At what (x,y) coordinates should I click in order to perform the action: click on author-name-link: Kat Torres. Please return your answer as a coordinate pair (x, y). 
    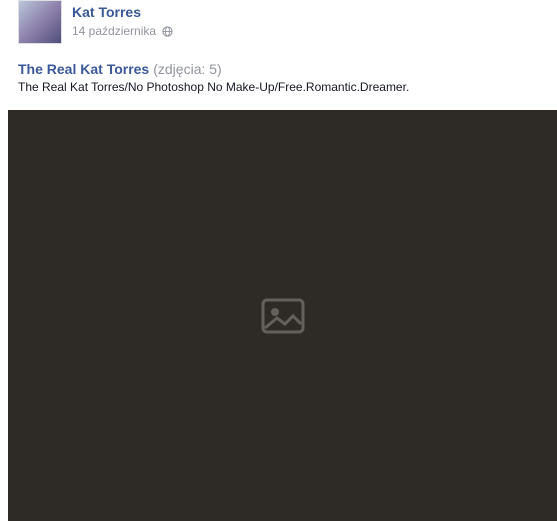
    Looking at the image, I should click on (122, 12).